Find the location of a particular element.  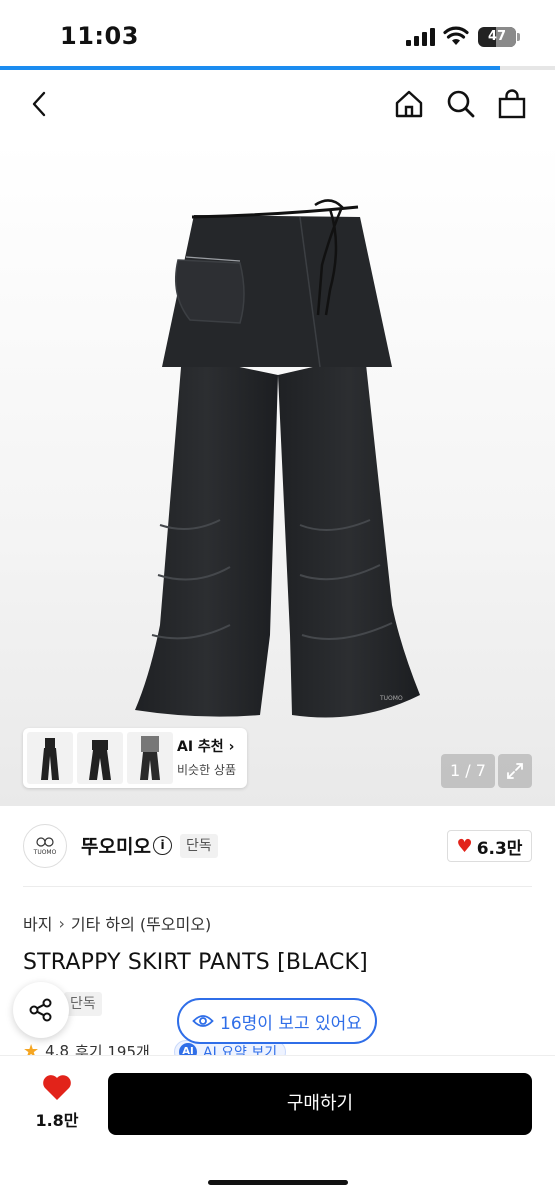

share-icon is located at coordinates (40, 1010).